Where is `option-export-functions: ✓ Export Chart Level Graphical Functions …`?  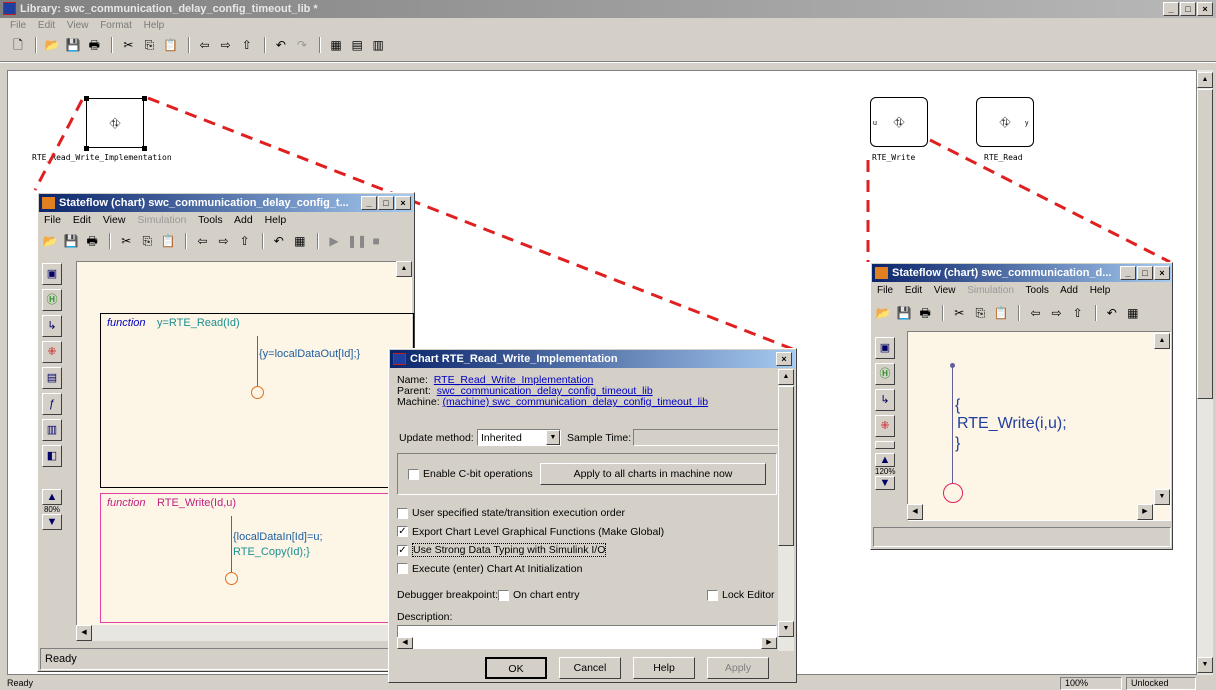 option-export-functions: ✓ Export Chart Level Graphical Functions … is located at coordinates (530, 532).